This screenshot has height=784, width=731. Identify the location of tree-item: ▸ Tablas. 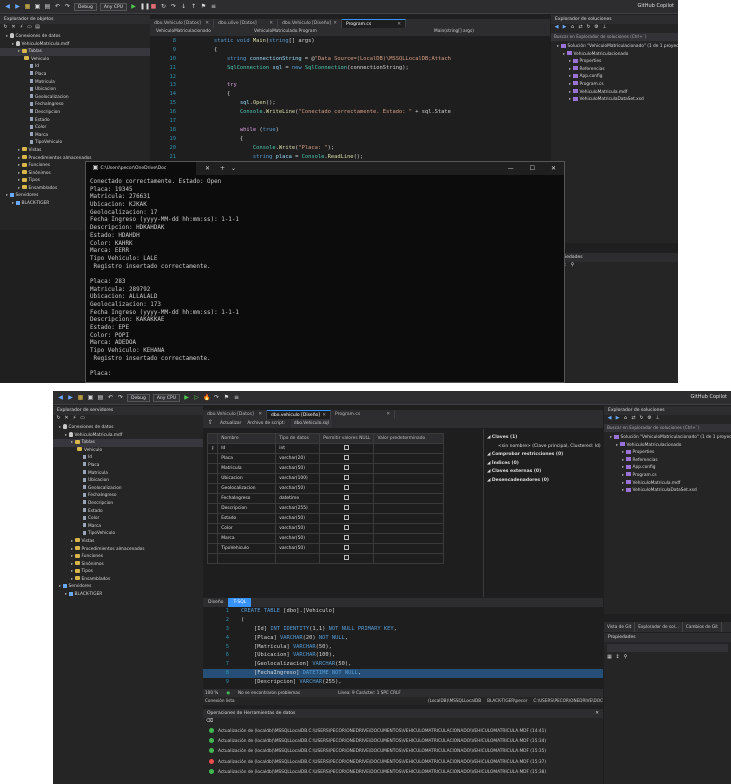
(75, 52).